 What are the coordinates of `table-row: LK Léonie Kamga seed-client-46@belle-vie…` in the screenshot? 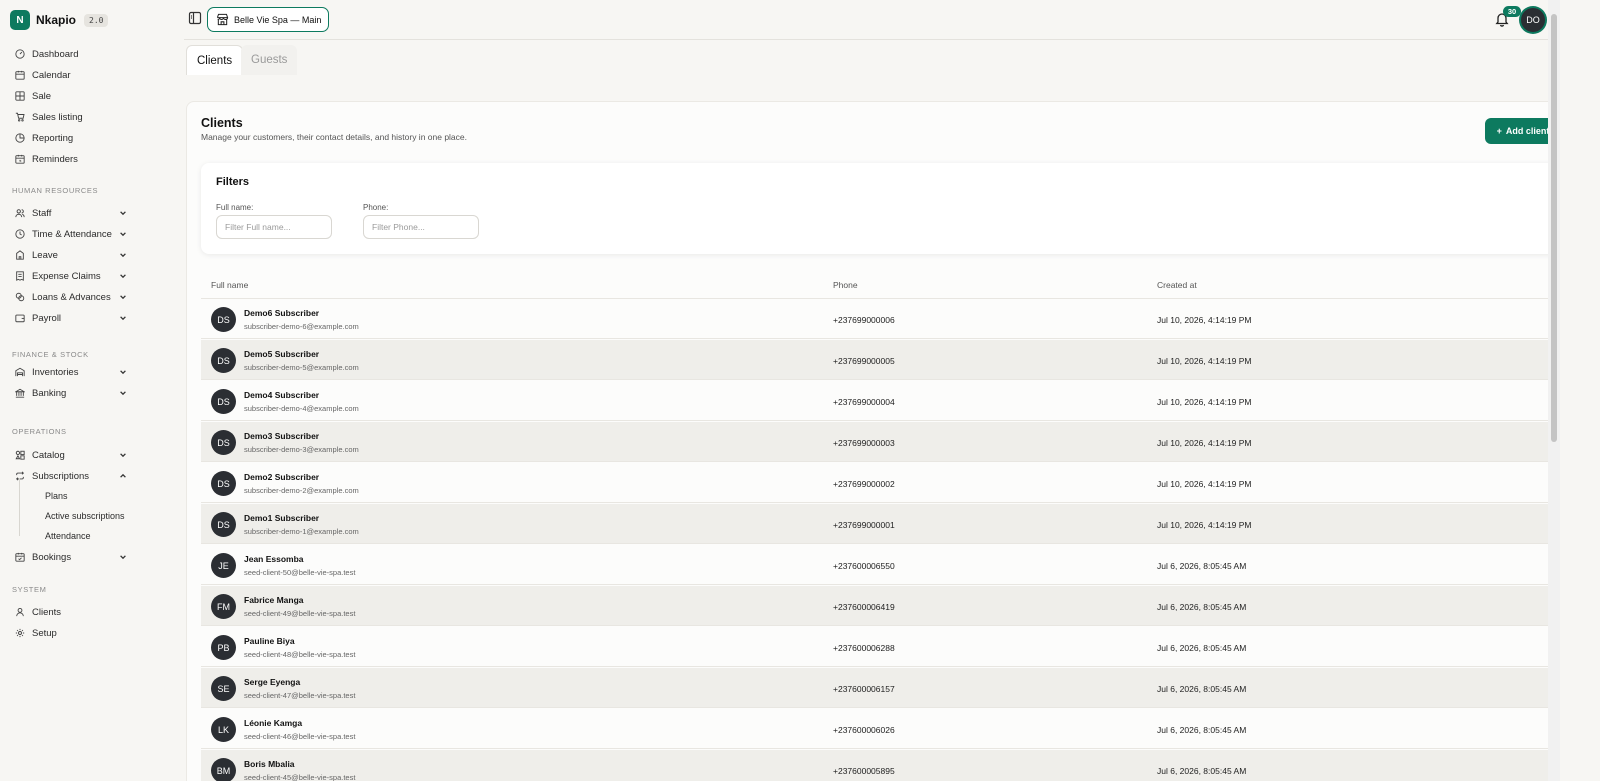 It's located at (881, 729).